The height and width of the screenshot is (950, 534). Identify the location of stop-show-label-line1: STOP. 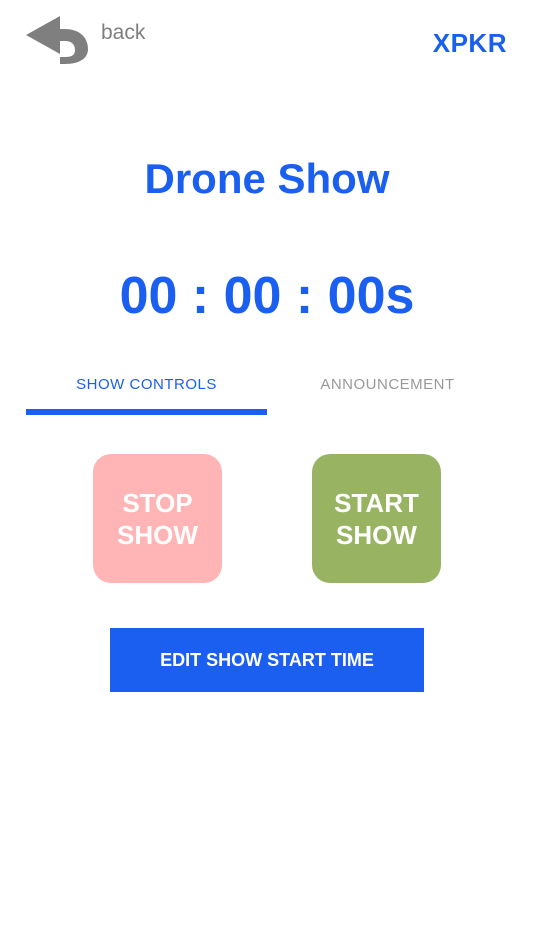
(157, 502).